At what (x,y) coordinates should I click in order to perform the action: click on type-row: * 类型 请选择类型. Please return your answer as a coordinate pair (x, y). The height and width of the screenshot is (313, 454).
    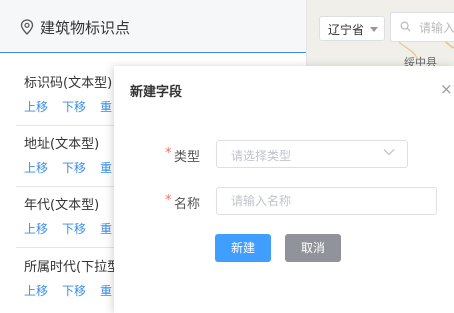
    Looking at the image, I should click on (284, 155).